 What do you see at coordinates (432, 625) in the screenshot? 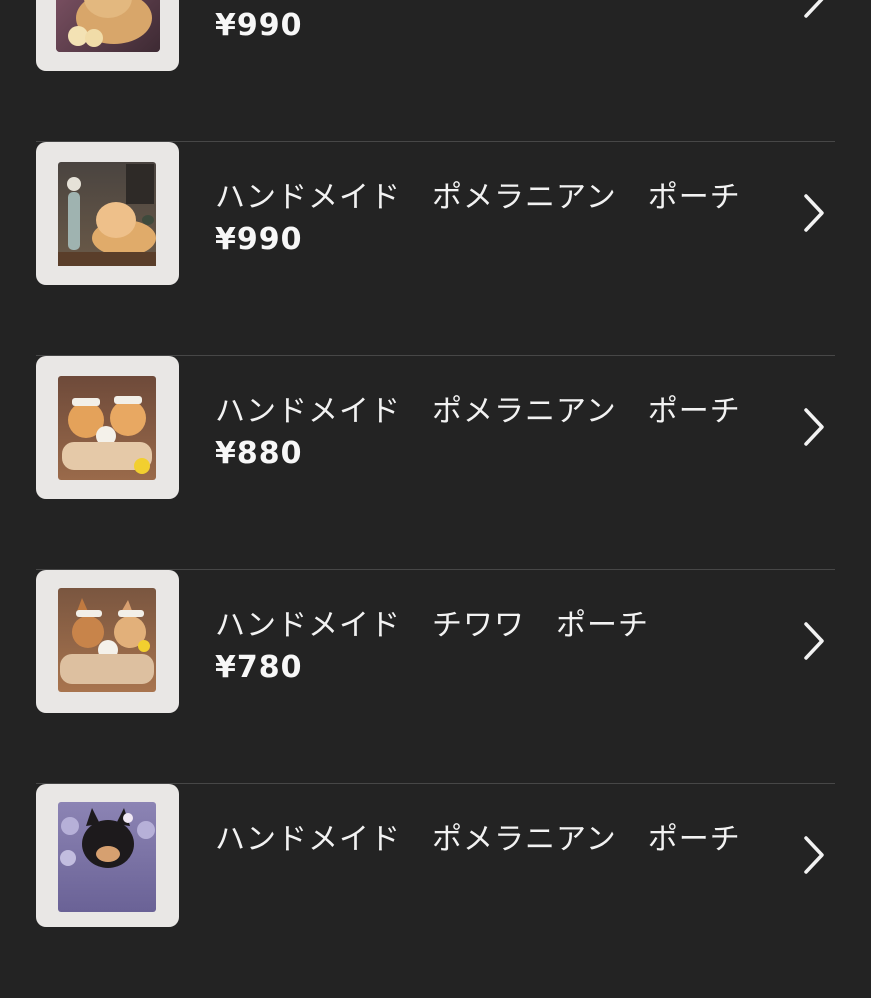
I see `product-title: ハンドメイド チワワ ポーチ` at bounding box center [432, 625].